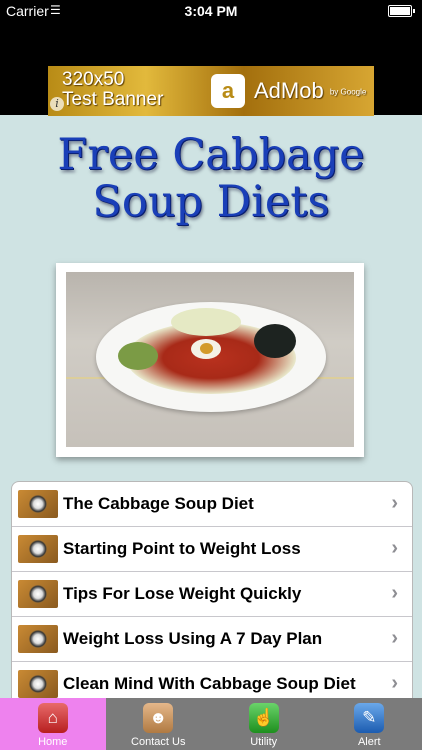 The width and height of the screenshot is (422, 750). Describe the element at coordinates (138, 356) in the screenshot. I see `photo-cucumber` at that location.